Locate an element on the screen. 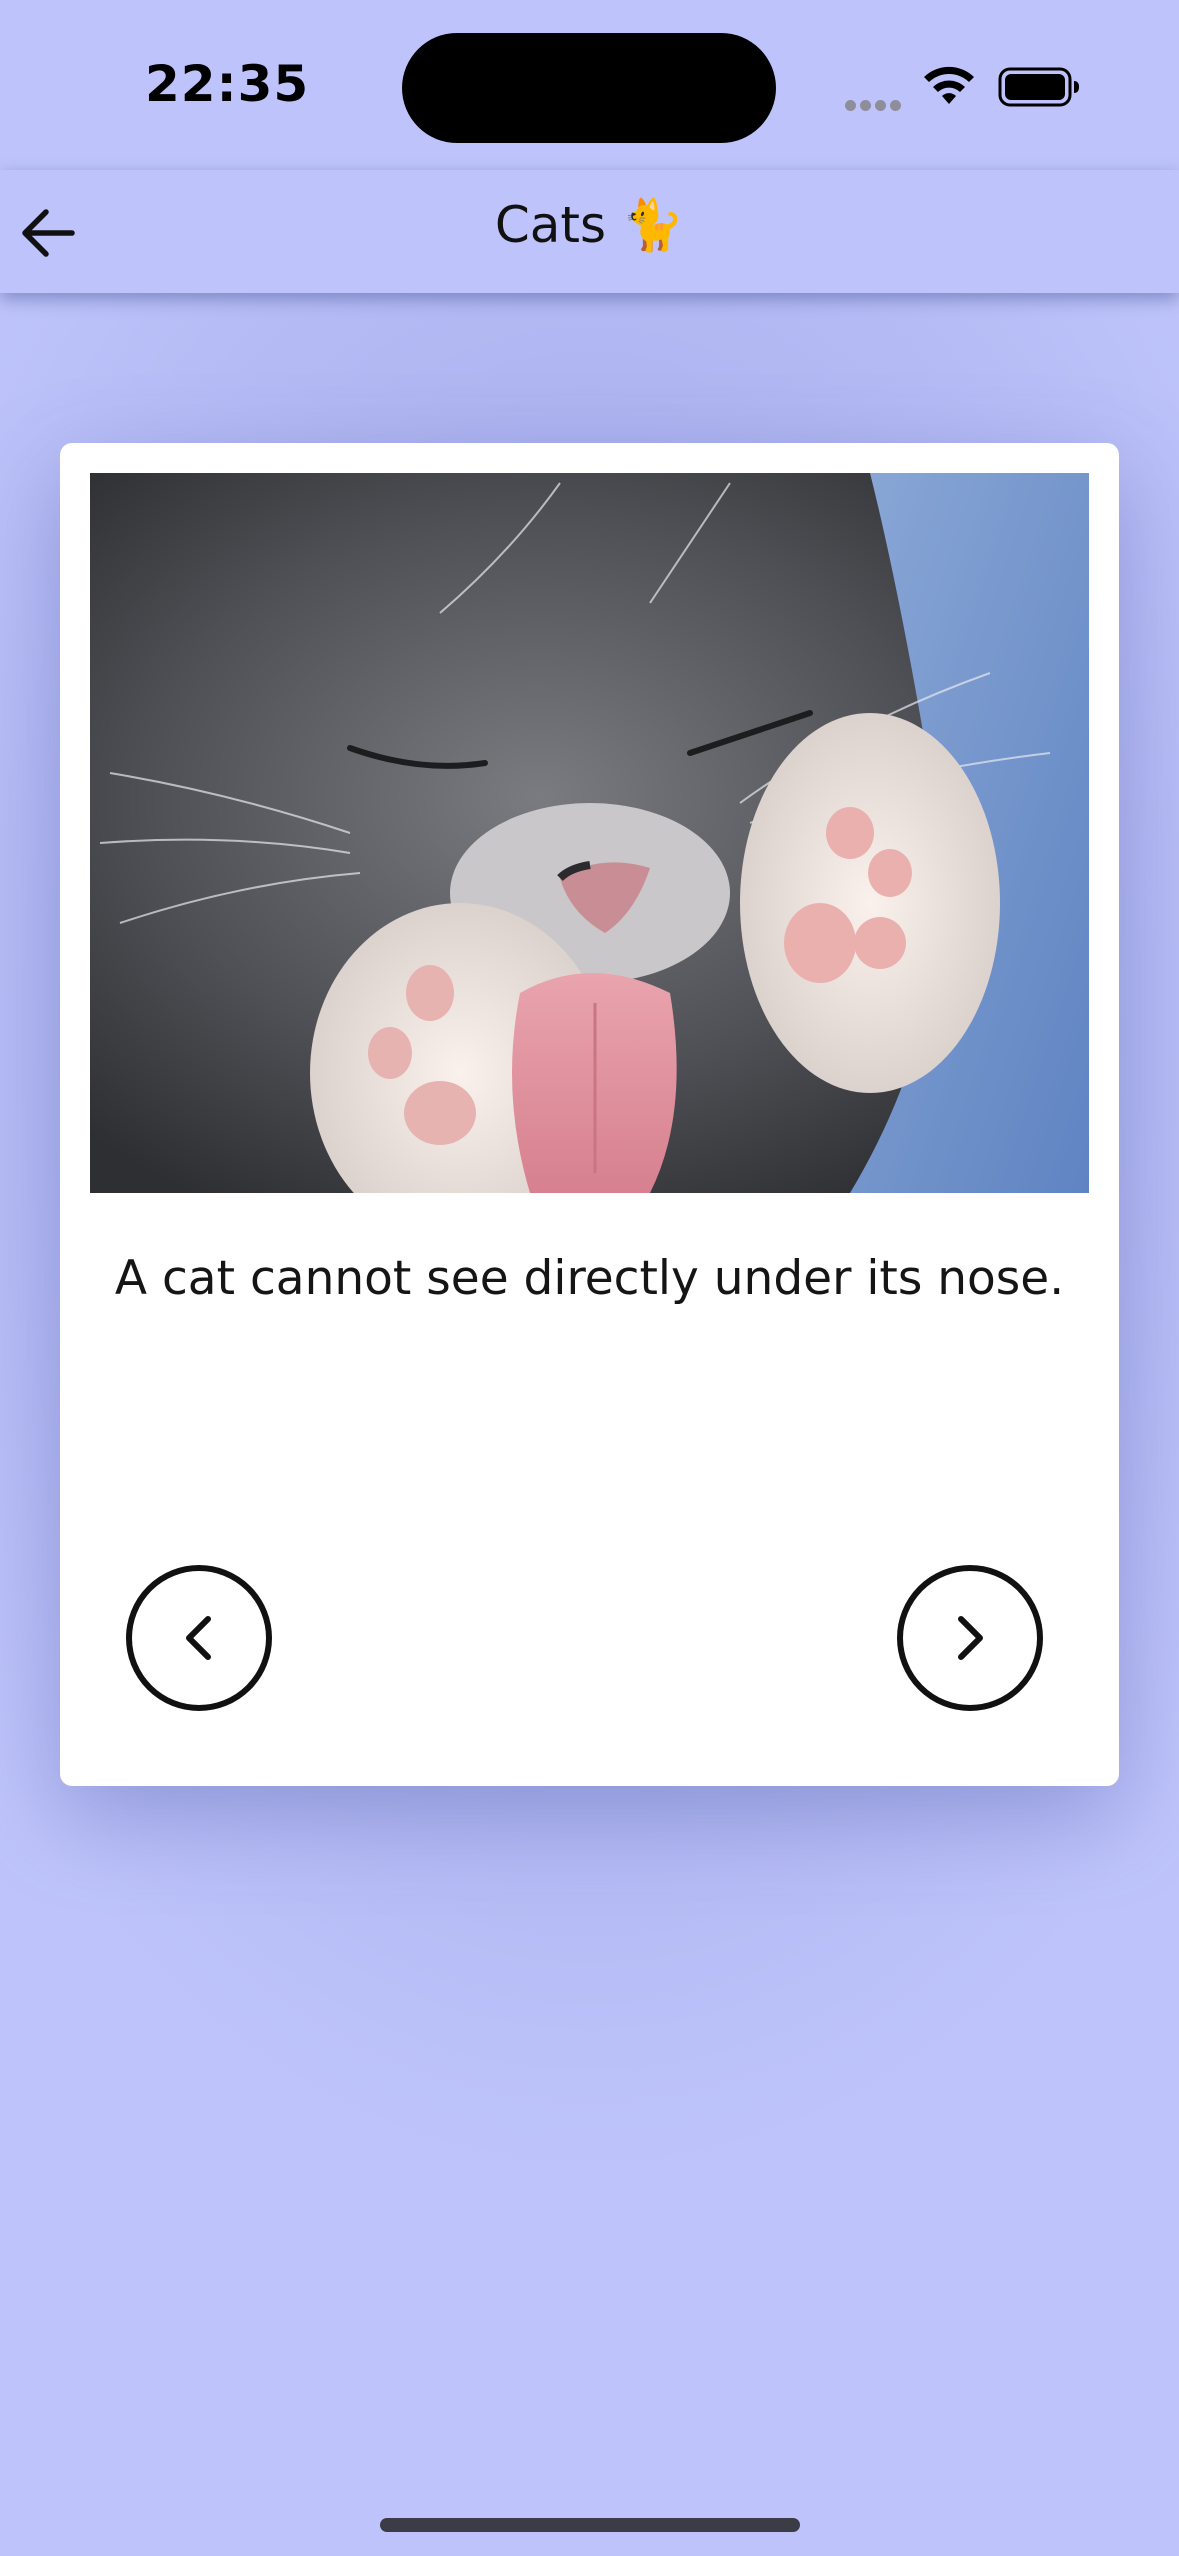 This screenshot has height=2556, width=1179. wifi-icon is located at coordinates (949, 85).